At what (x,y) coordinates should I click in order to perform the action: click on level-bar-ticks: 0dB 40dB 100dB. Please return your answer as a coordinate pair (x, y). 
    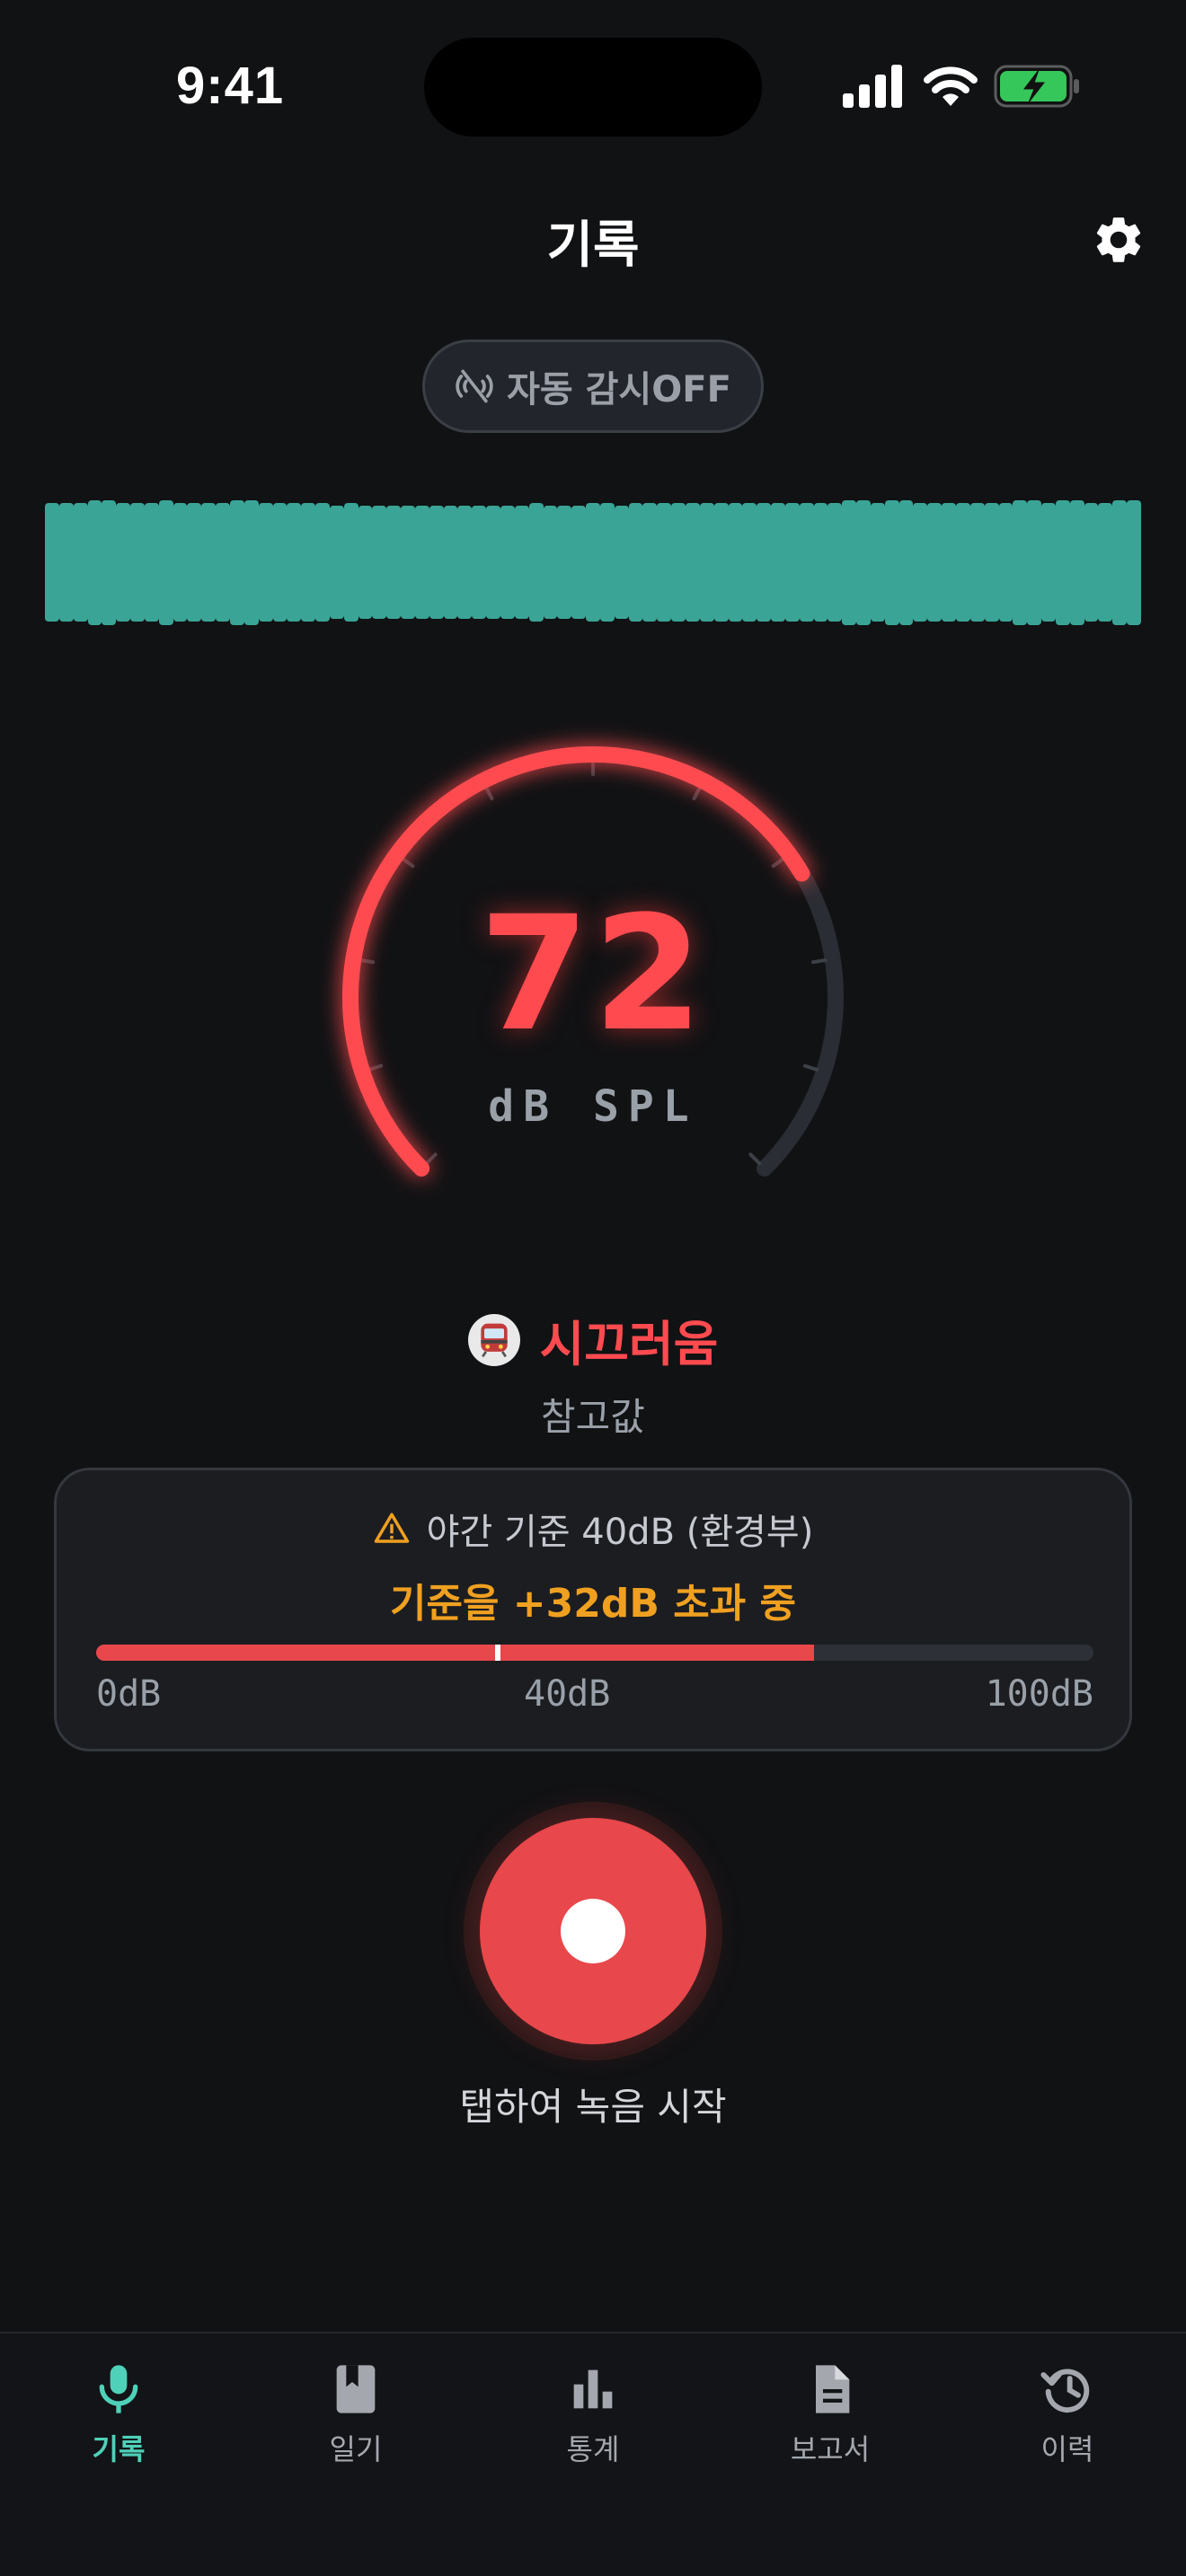
    Looking at the image, I should click on (594, 1700).